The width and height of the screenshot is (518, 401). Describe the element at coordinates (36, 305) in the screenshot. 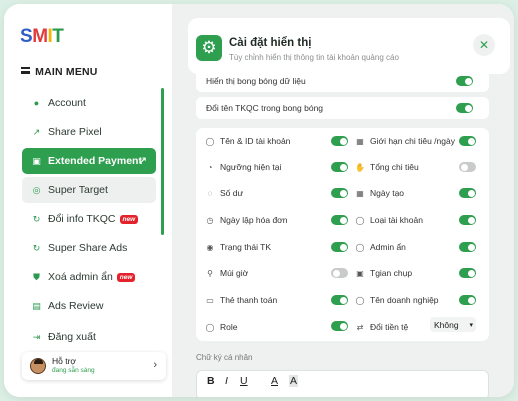

I see `ad-icon: ▤` at that location.